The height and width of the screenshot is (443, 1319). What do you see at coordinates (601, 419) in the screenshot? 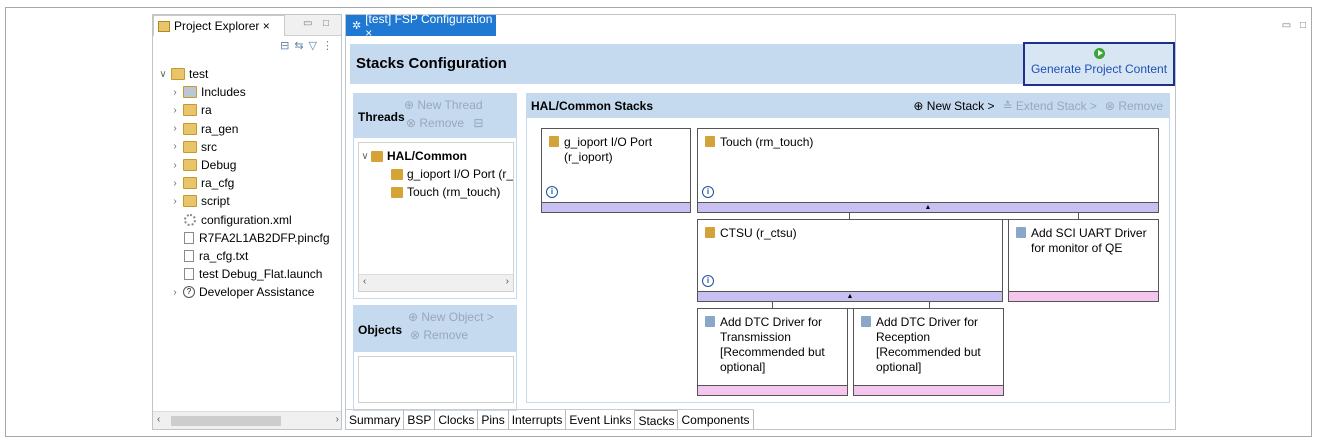
I see `tab-event-links: Event Links` at bounding box center [601, 419].